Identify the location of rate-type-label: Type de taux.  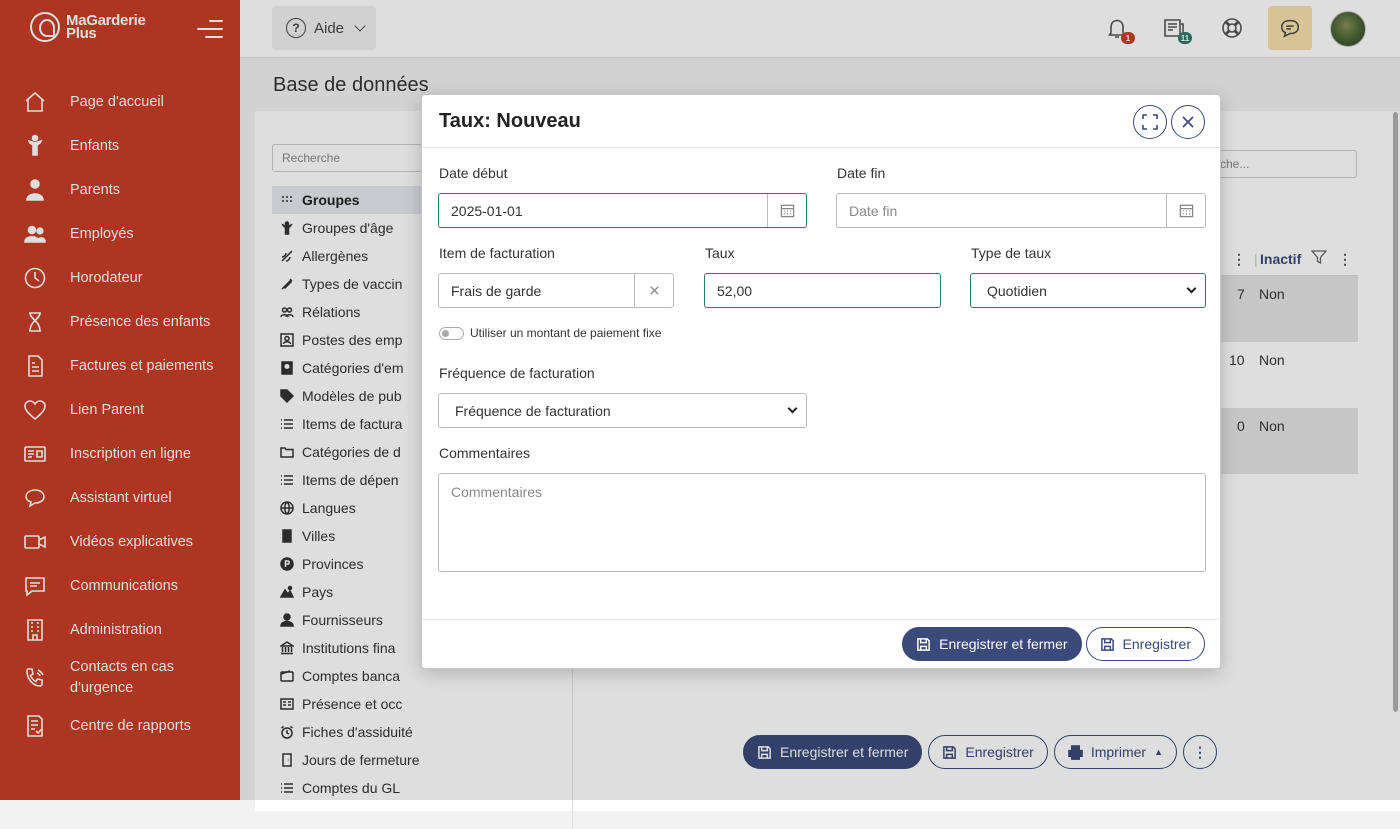
(1011, 253).